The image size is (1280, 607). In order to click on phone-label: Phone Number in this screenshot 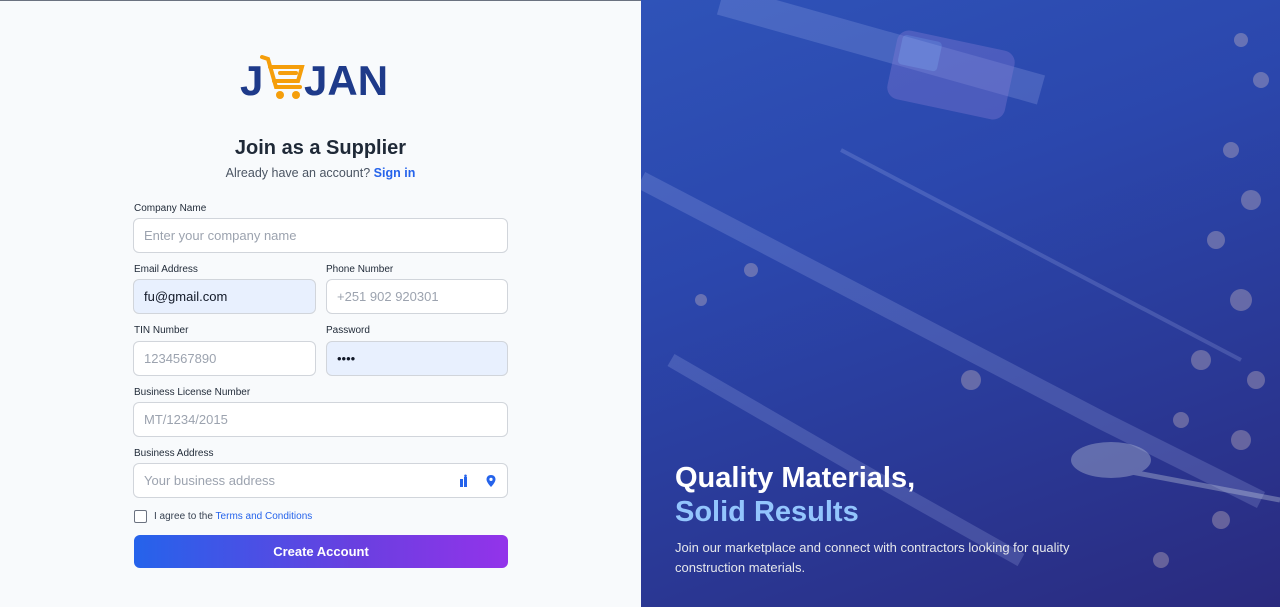, I will do `click(360, 269)`.